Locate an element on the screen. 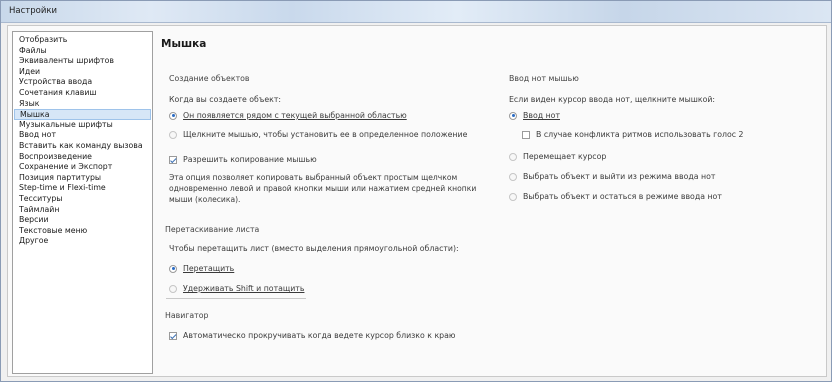 The height and width of the screenshot is (382, 832). sidebar-item-note-input: Ввод нот is located at coordinates (82, 135).